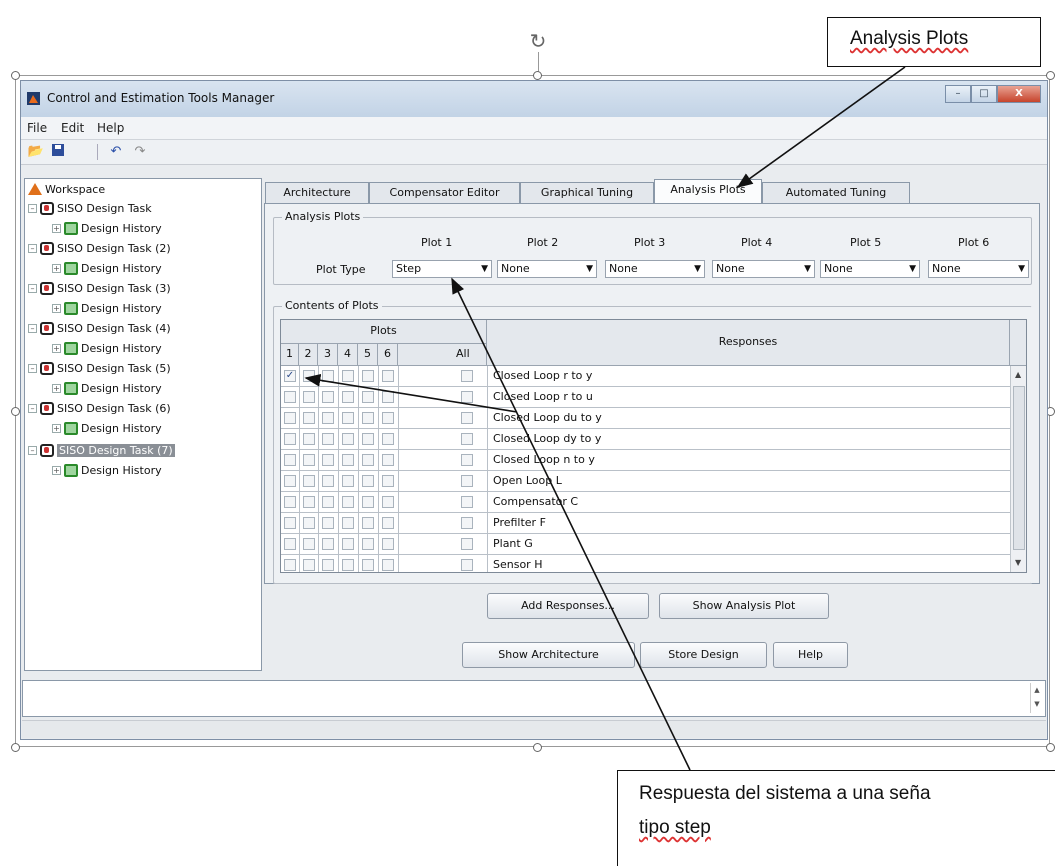  I want to click on arrow-to-plot1-checkbox, so click(411, 393).